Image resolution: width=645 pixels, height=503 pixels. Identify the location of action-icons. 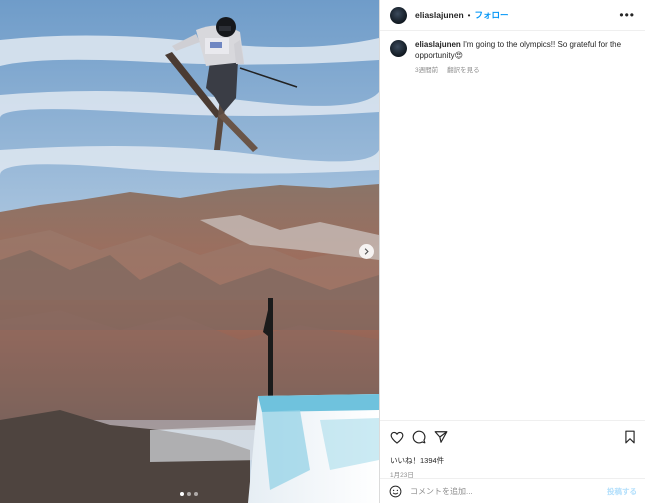
(513, 437).